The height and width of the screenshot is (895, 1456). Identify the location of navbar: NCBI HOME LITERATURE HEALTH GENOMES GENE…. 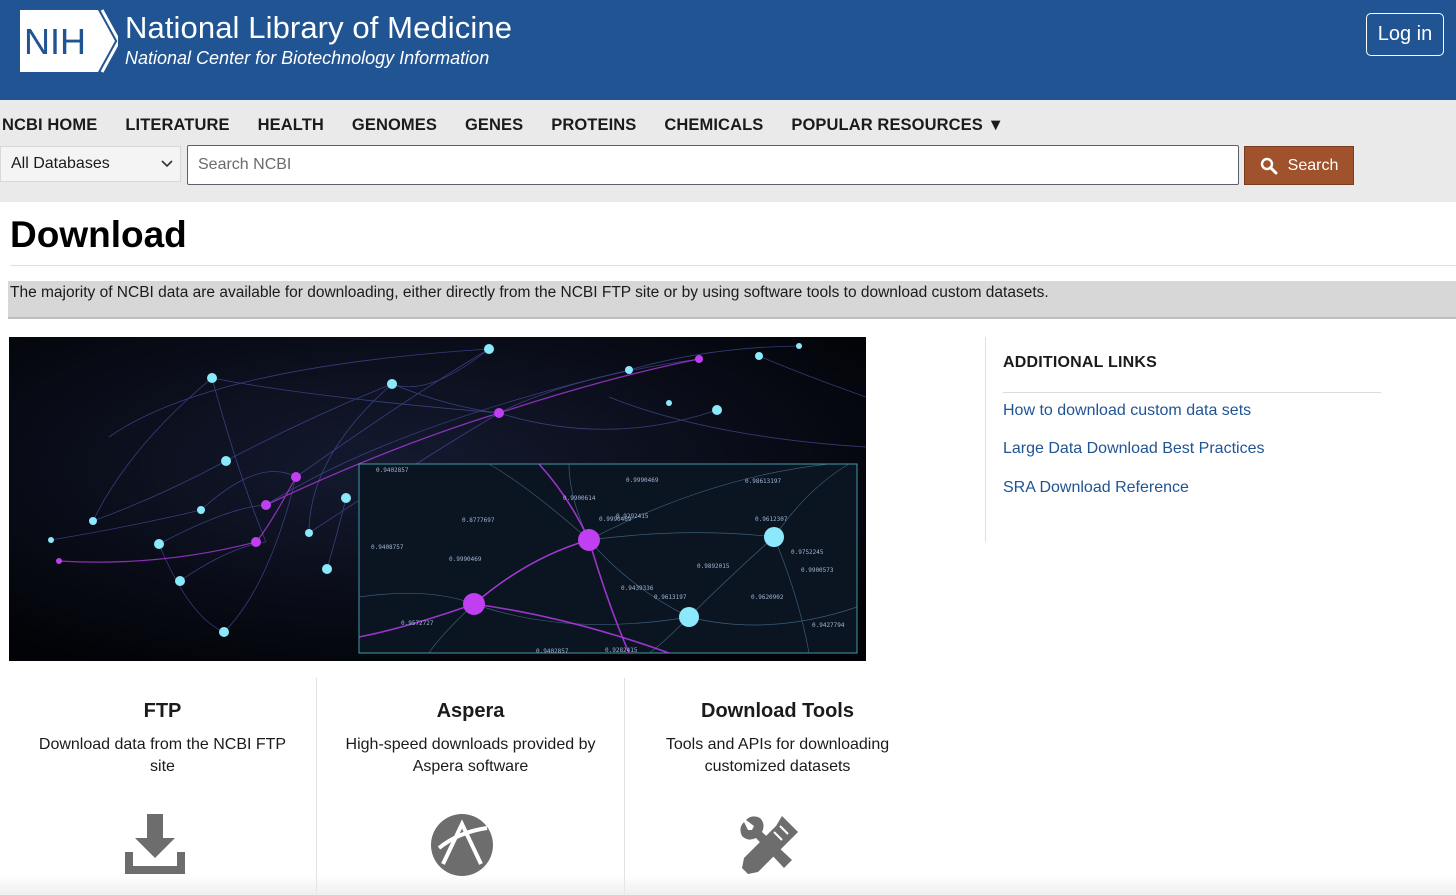
(728, 151).